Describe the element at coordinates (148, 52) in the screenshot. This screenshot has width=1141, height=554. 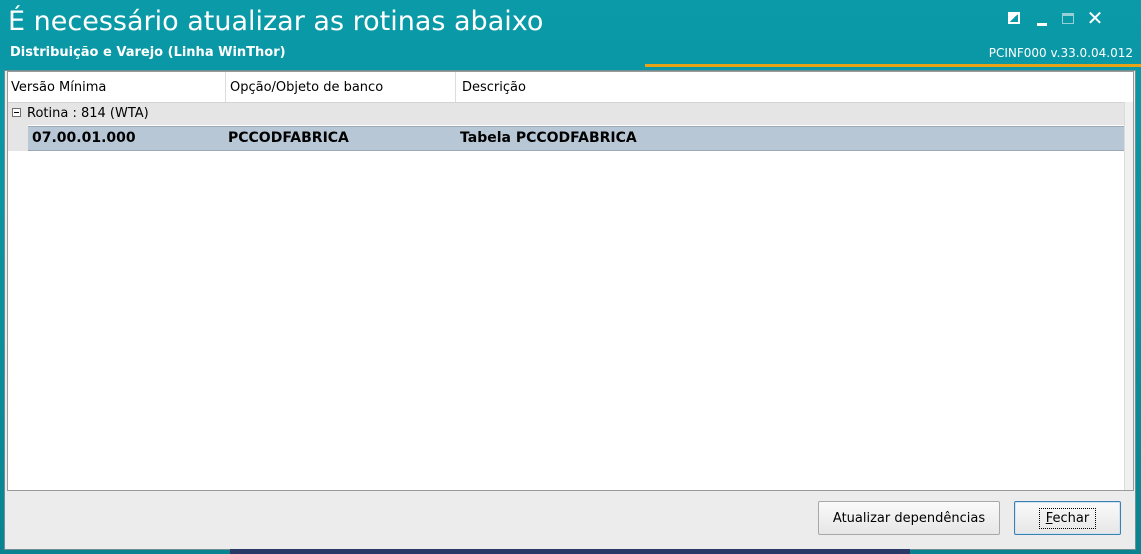
I see `dialog-subtitle: Distribuição e Varejo (Linha WinThor)` at that location.